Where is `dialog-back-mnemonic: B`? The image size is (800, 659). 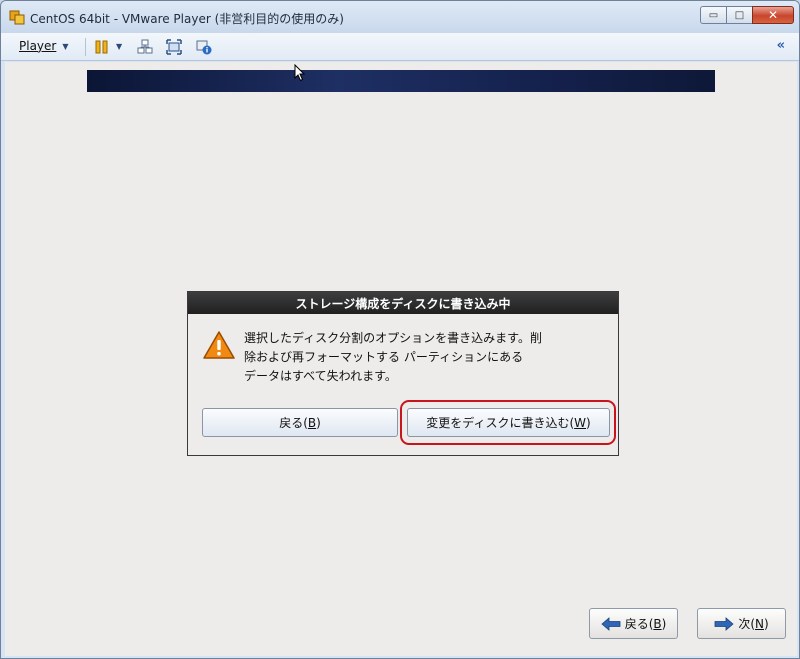 dialog-back-mnemonic: B is located at coordinates (312, 422).